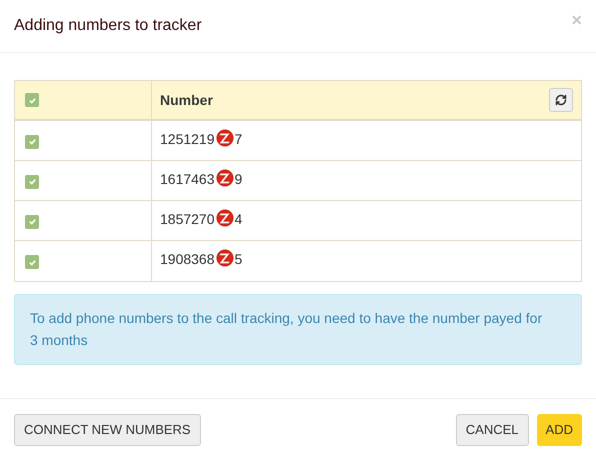 The image size is (596, 458). What do you see at coordinates (287, 329) in the screenshot?
I see `notice-text: To add phone numbers to the call tracking, you need to have the number payed for 3 months` at bounding box center [287, 329].